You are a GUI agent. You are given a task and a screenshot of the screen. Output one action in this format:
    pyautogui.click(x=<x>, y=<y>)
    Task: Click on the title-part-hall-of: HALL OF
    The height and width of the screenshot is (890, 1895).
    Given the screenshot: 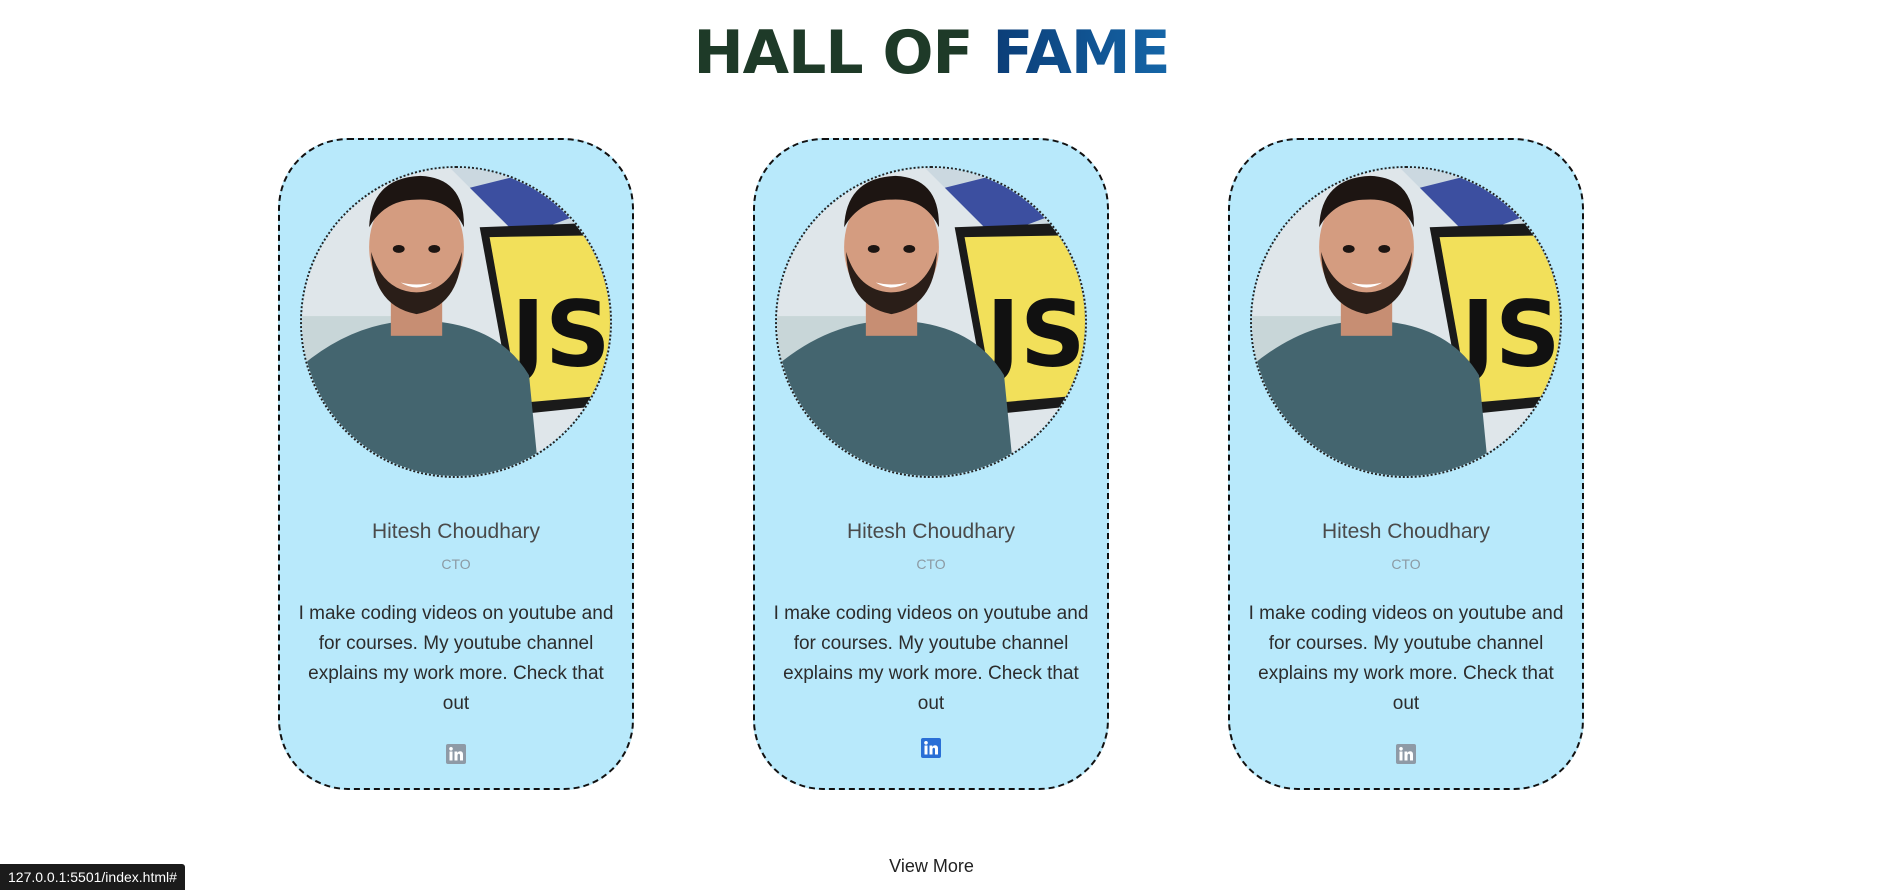 What is the action you would take?
    pyautogui.click(x=833, y=53)
    